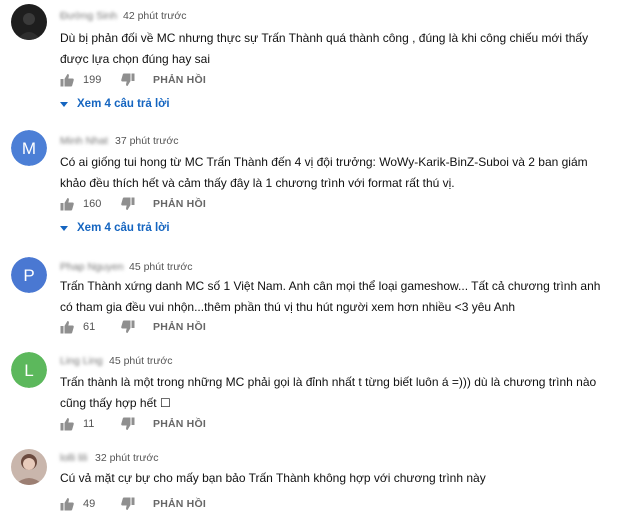 This screenshot has width=620, height=517. I want to click on comment-actions: 49 PHẢN HỒI, so click(133, 504).